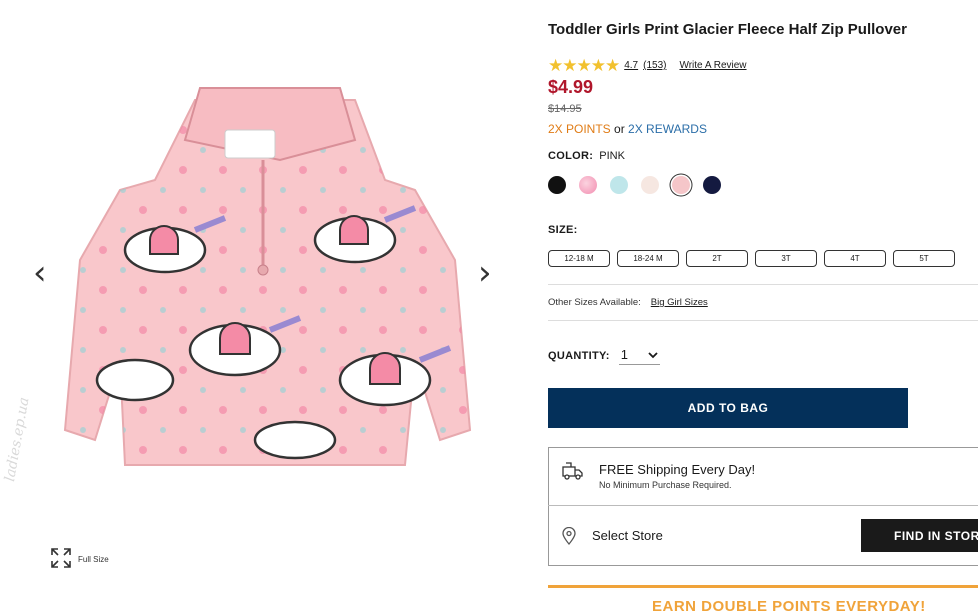 Image resolution: width=978 pixels, height=615 pixels. I want to click on color-swatches, so click(634, 185).